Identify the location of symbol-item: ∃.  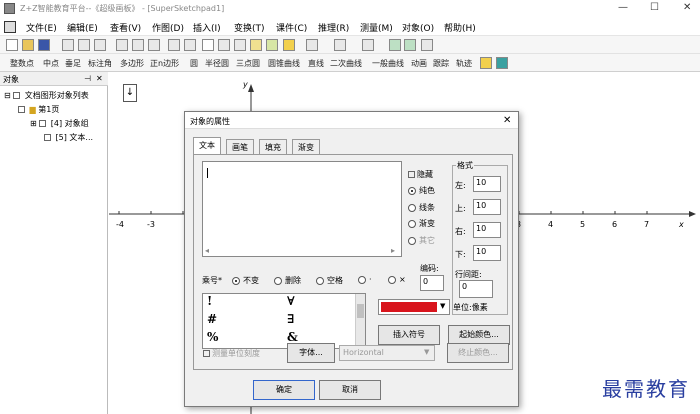
(290, 319).